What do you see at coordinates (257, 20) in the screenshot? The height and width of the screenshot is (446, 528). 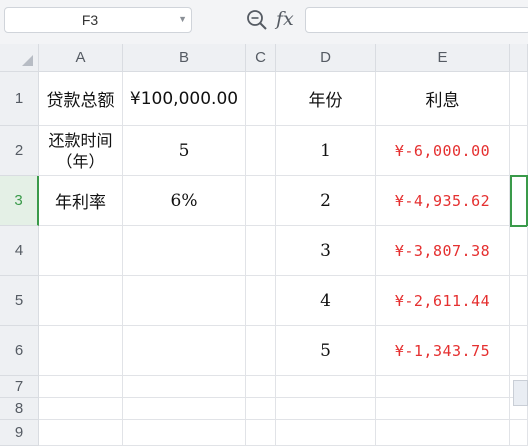 I see `zoom-search-icon` at bounding box center [257, 20].